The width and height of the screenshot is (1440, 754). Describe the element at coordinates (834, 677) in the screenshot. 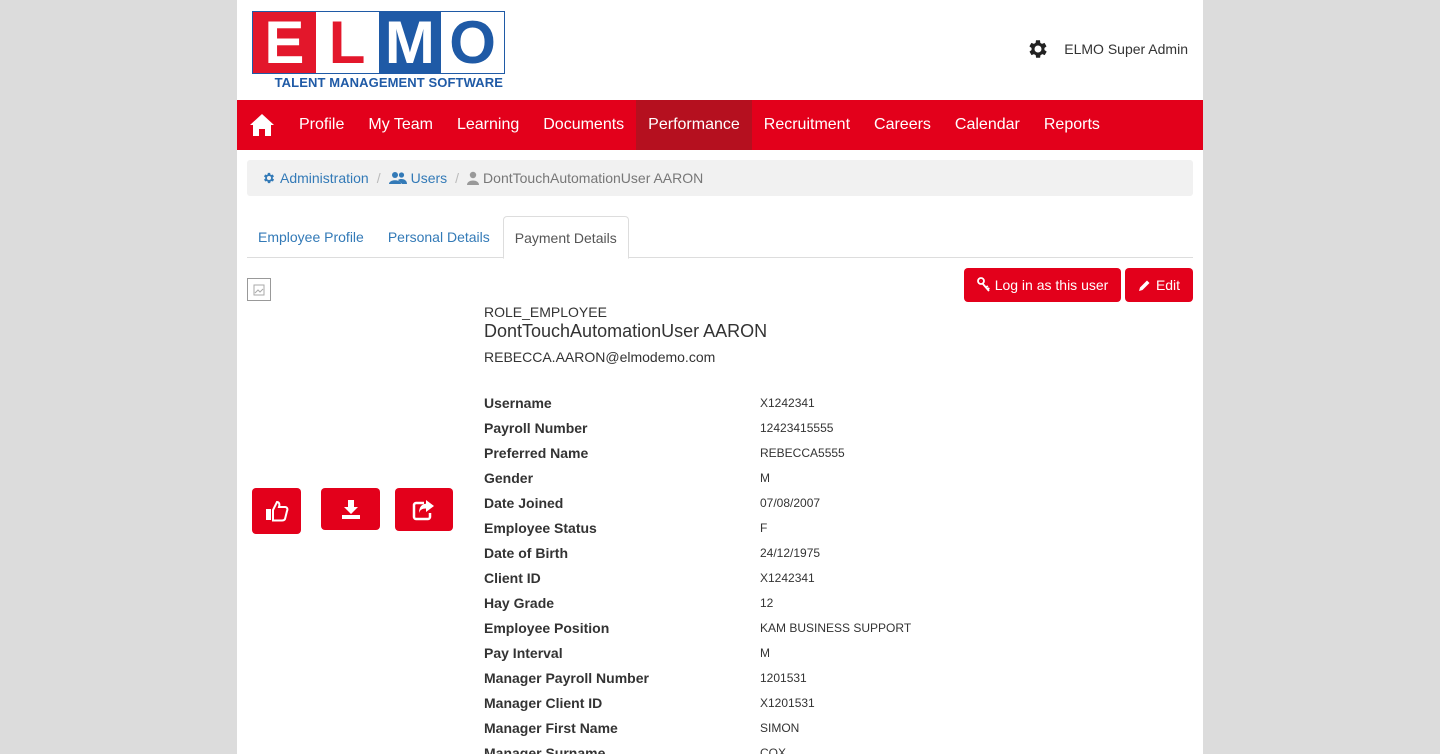

I see `detail-row: Manager Payroll Number 1201531` at that location.